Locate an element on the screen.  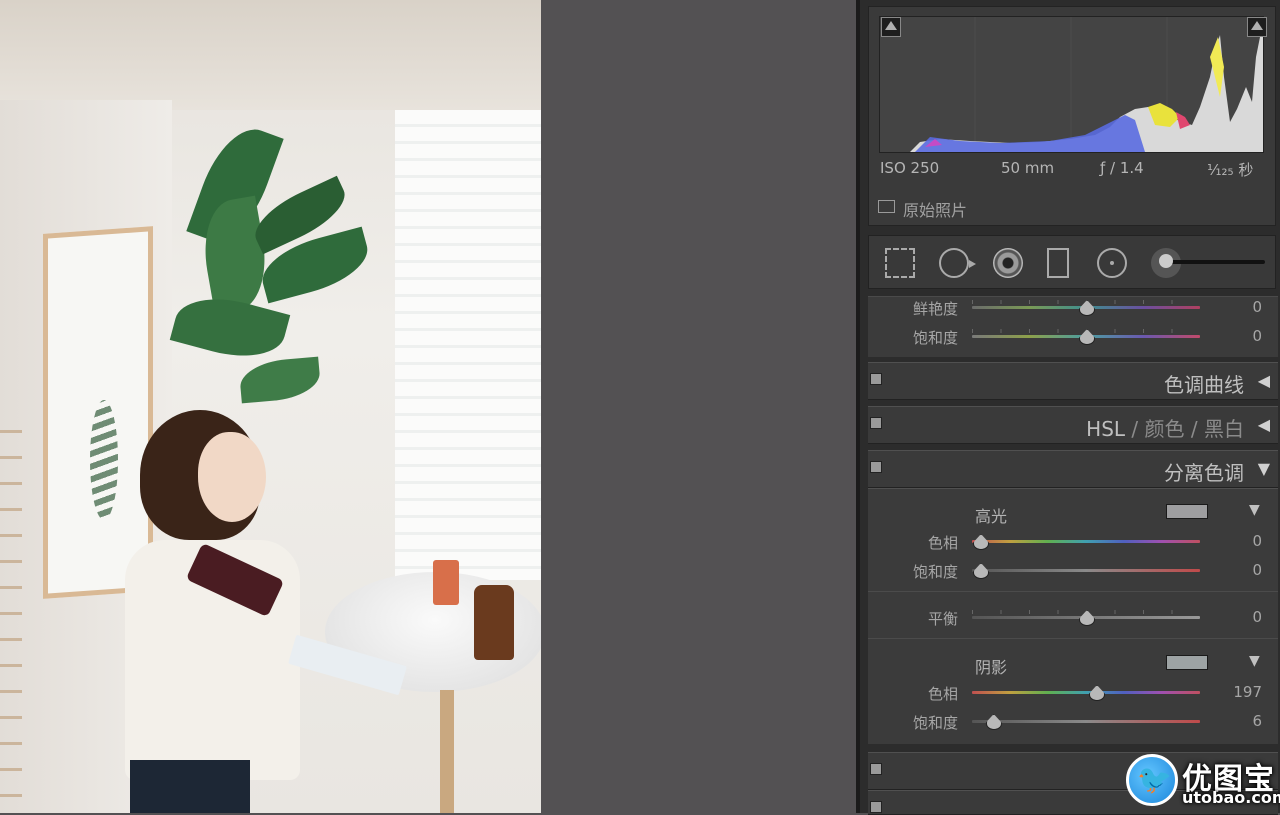
split-toning-header: 分离色调 ▼ is located at coordinates (1073, 469).